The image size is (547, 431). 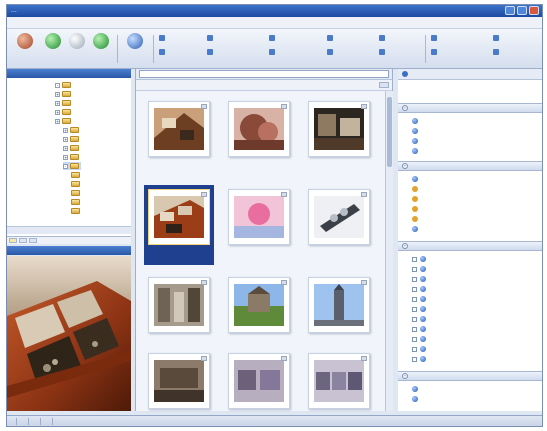 I want to click on thumbnail-scrollbar, so click(x=389, y=251).